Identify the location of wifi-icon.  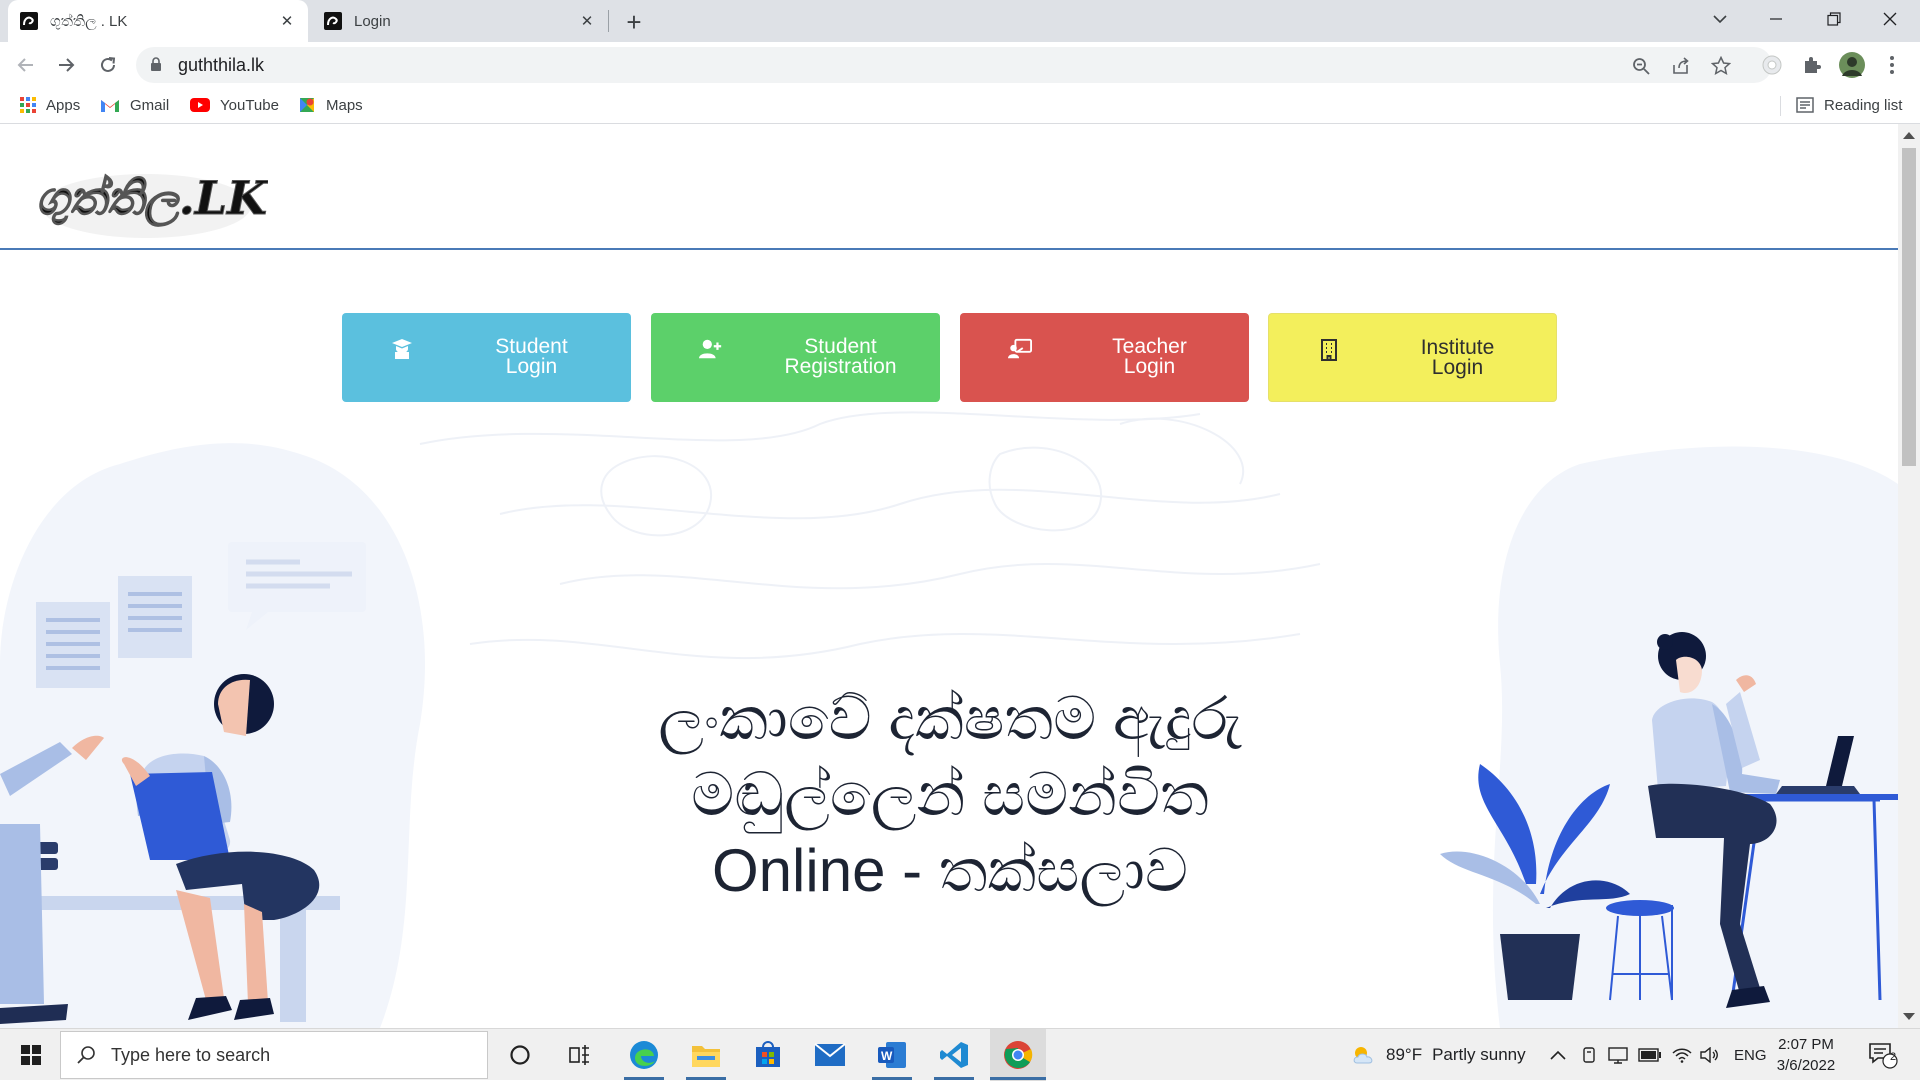
(1682, 1055).